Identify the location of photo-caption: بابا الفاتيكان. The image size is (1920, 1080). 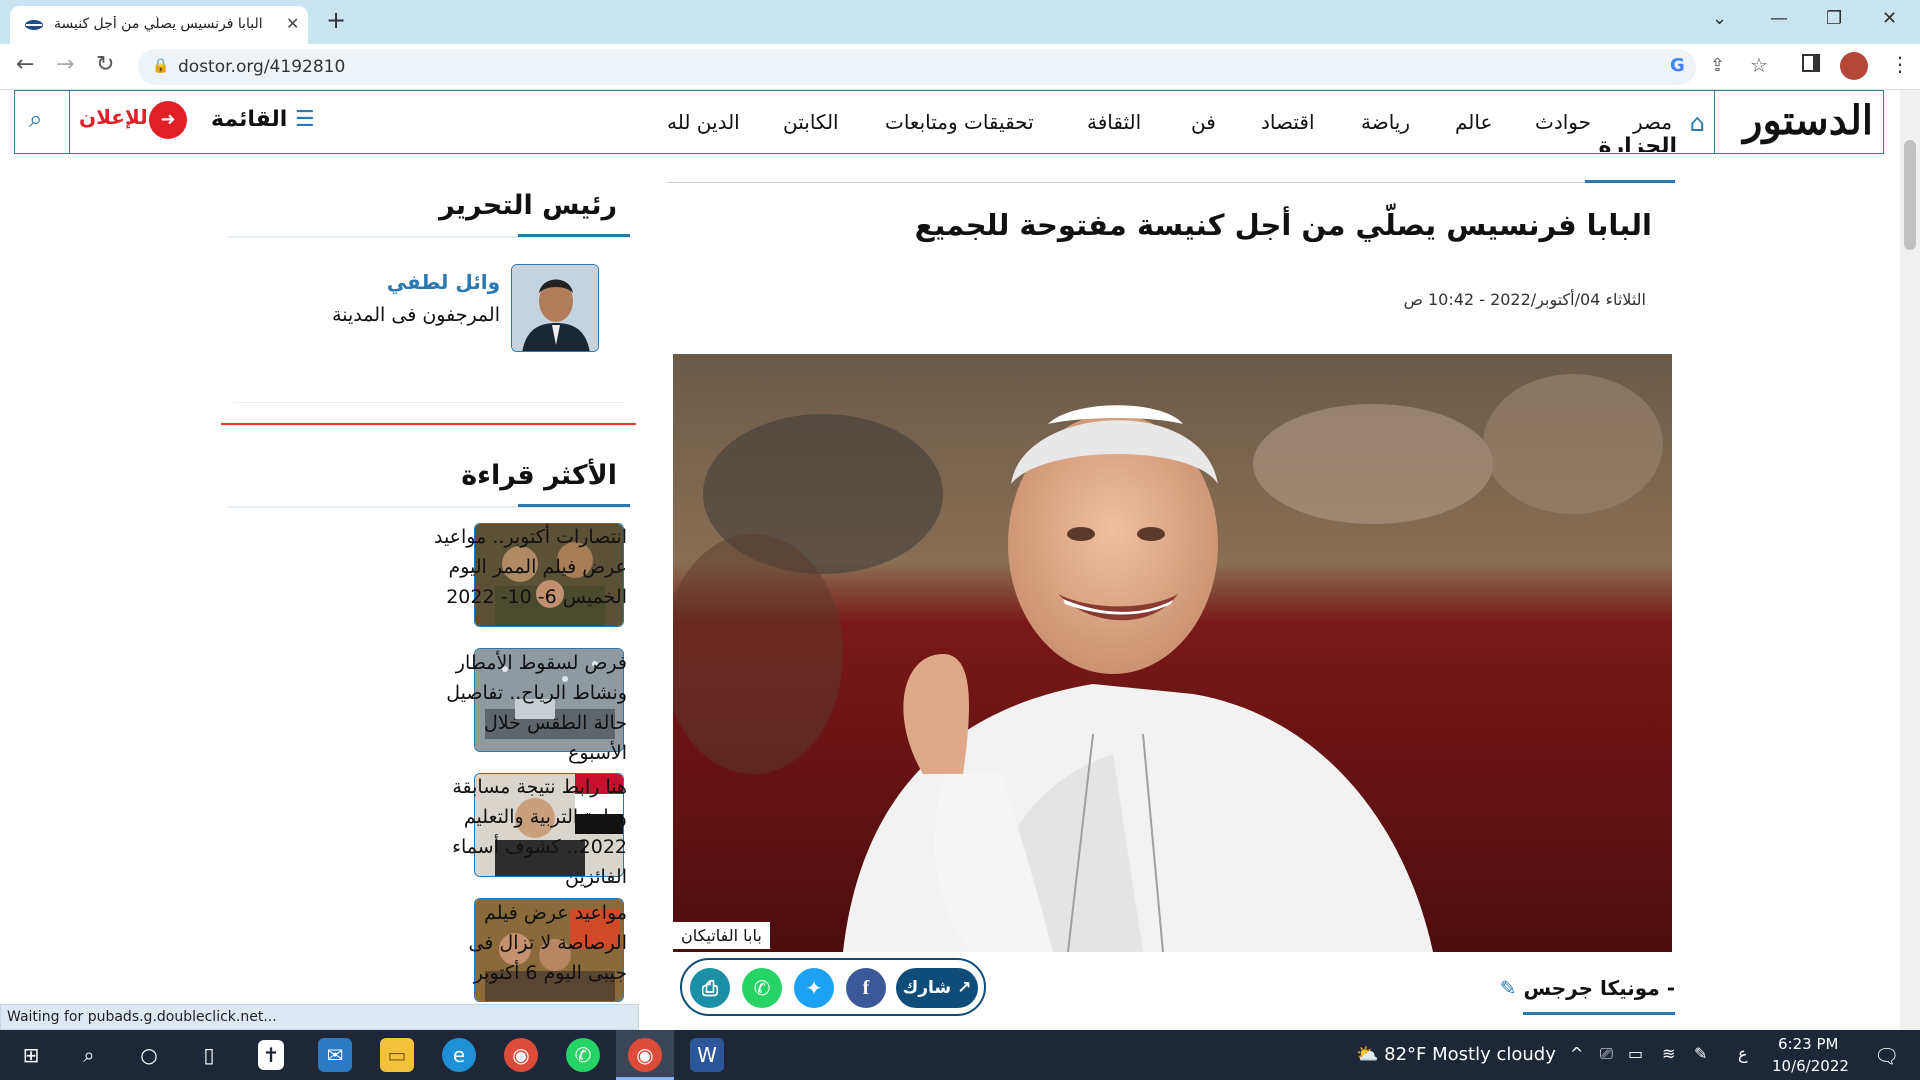
(721, 935).